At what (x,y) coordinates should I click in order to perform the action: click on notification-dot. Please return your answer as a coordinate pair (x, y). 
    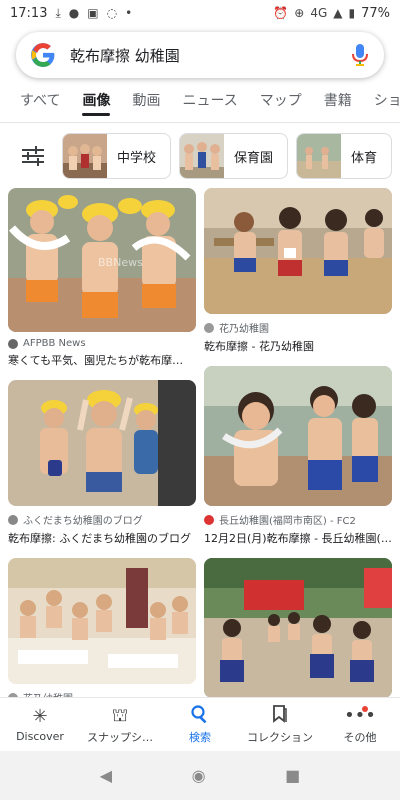
    Looking at the image, I should click on (365, 709).